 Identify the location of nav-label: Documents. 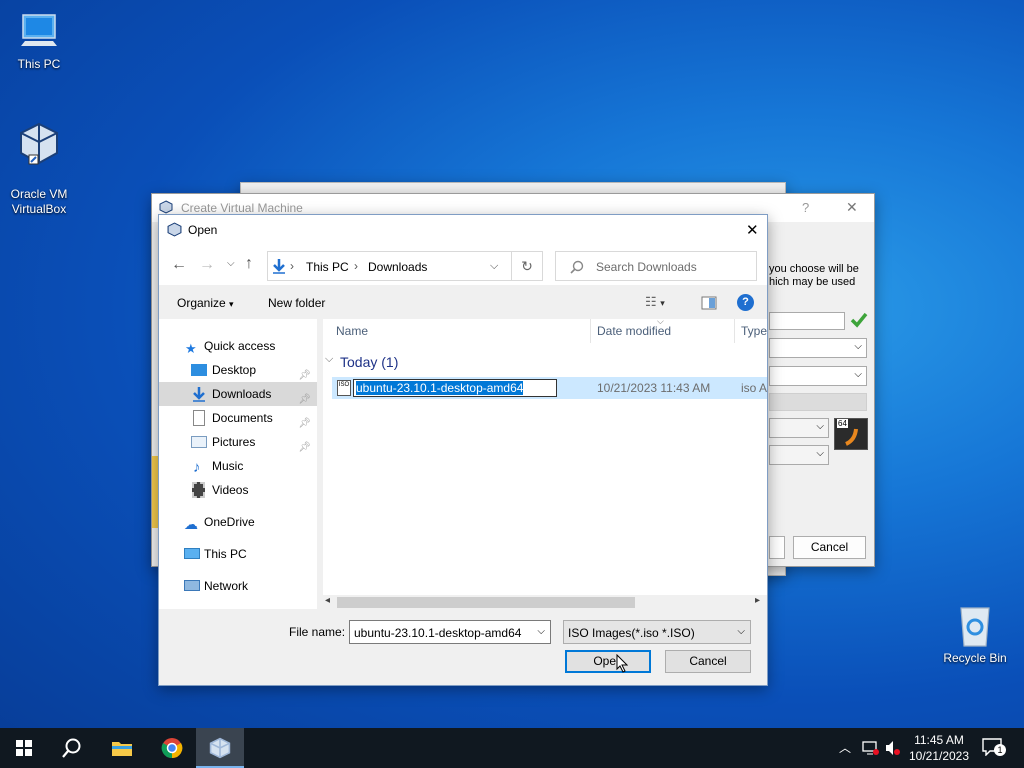
(242, 418).